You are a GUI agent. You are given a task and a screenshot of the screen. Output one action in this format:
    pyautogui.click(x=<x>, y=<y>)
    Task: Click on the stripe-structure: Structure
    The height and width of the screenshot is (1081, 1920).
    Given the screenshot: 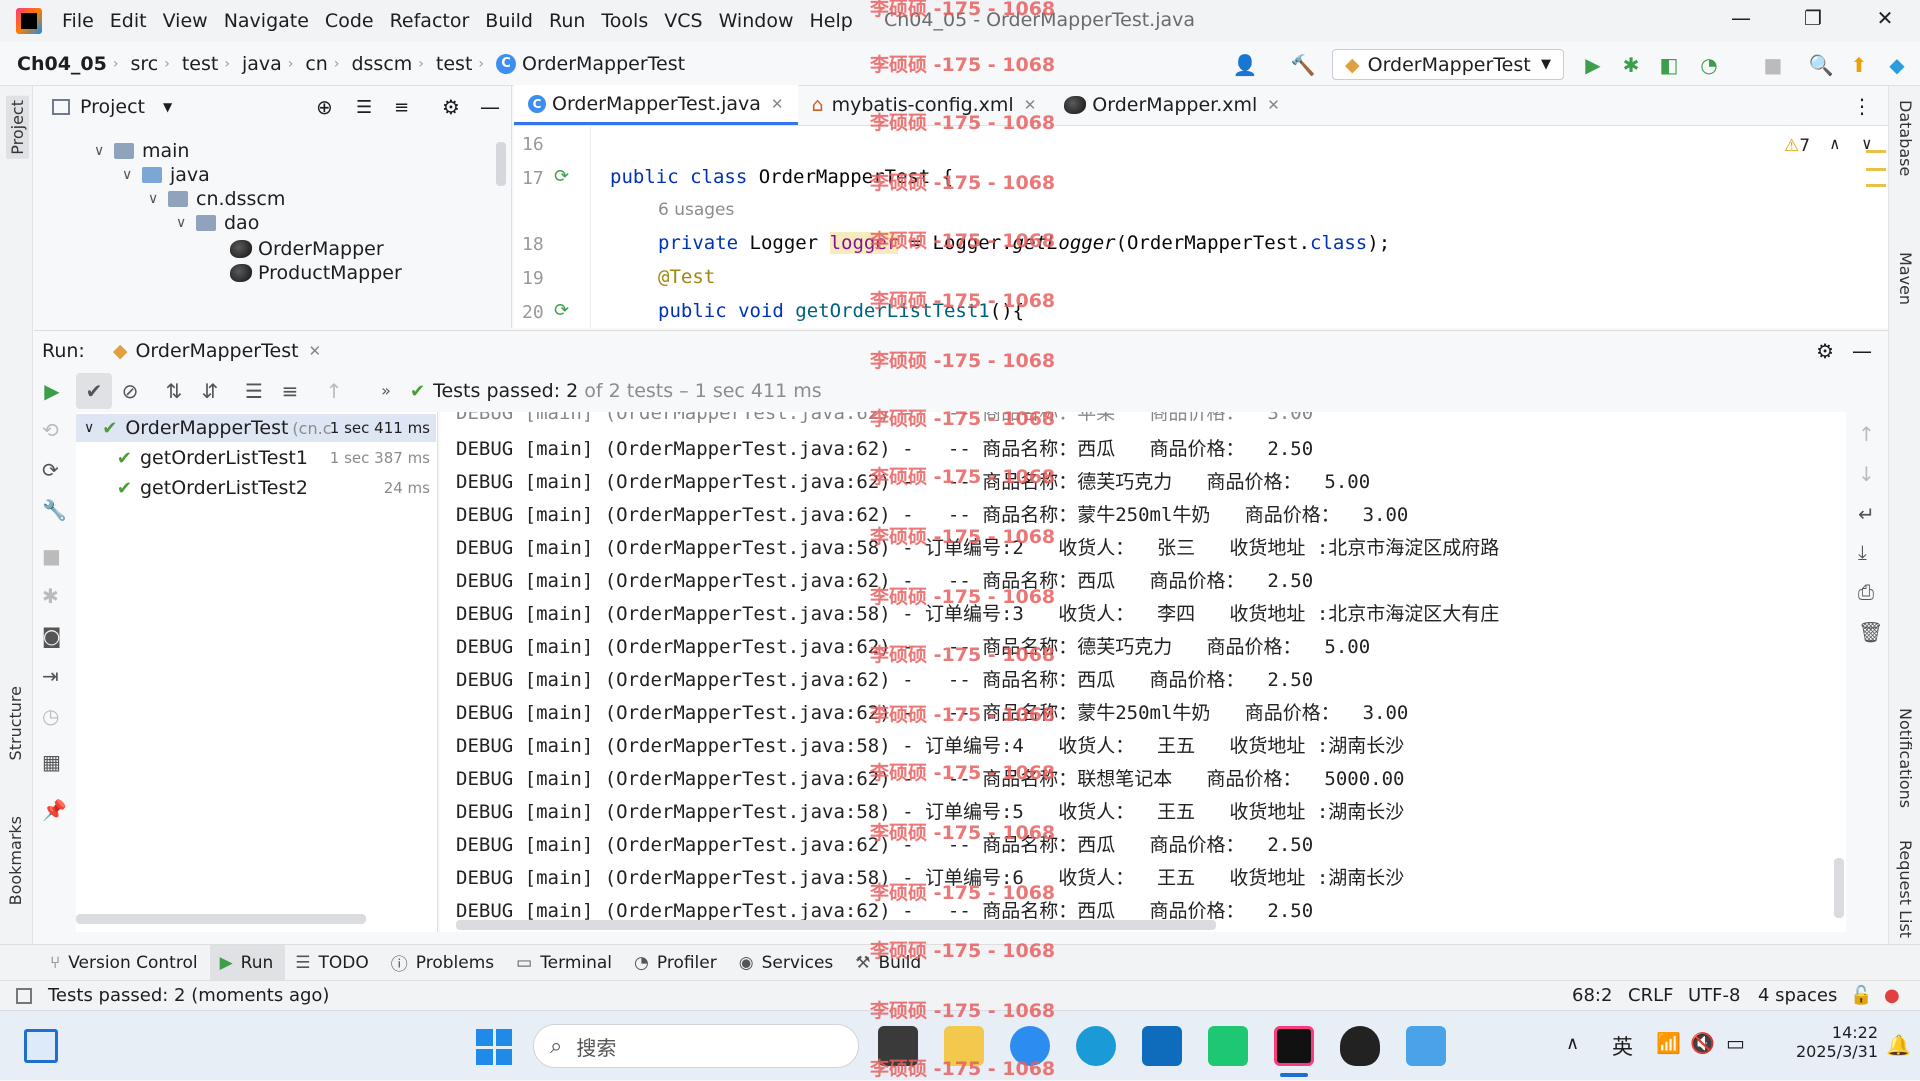 What is the action you would take?
    pyautogui.click(x=15, y=723)
    